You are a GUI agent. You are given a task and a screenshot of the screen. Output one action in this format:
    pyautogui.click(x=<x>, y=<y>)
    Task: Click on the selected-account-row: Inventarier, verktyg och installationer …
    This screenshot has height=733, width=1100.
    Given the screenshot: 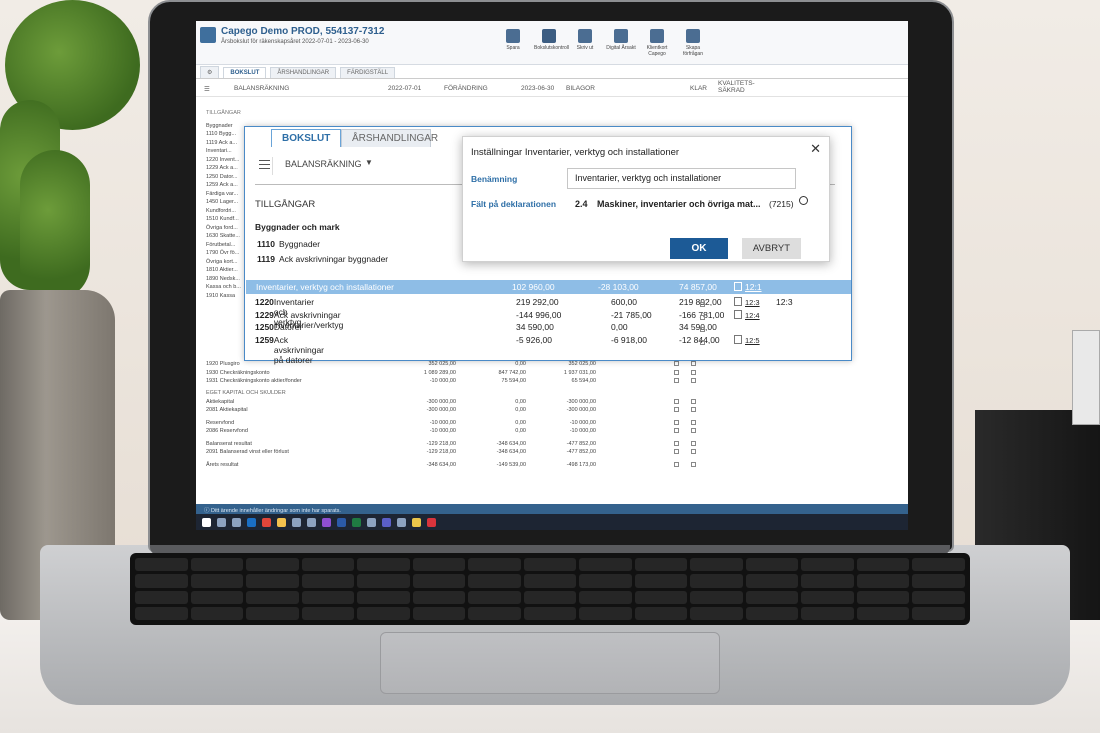 What is the action you would take?
    pyautogui.click(x=548, y=287)
    